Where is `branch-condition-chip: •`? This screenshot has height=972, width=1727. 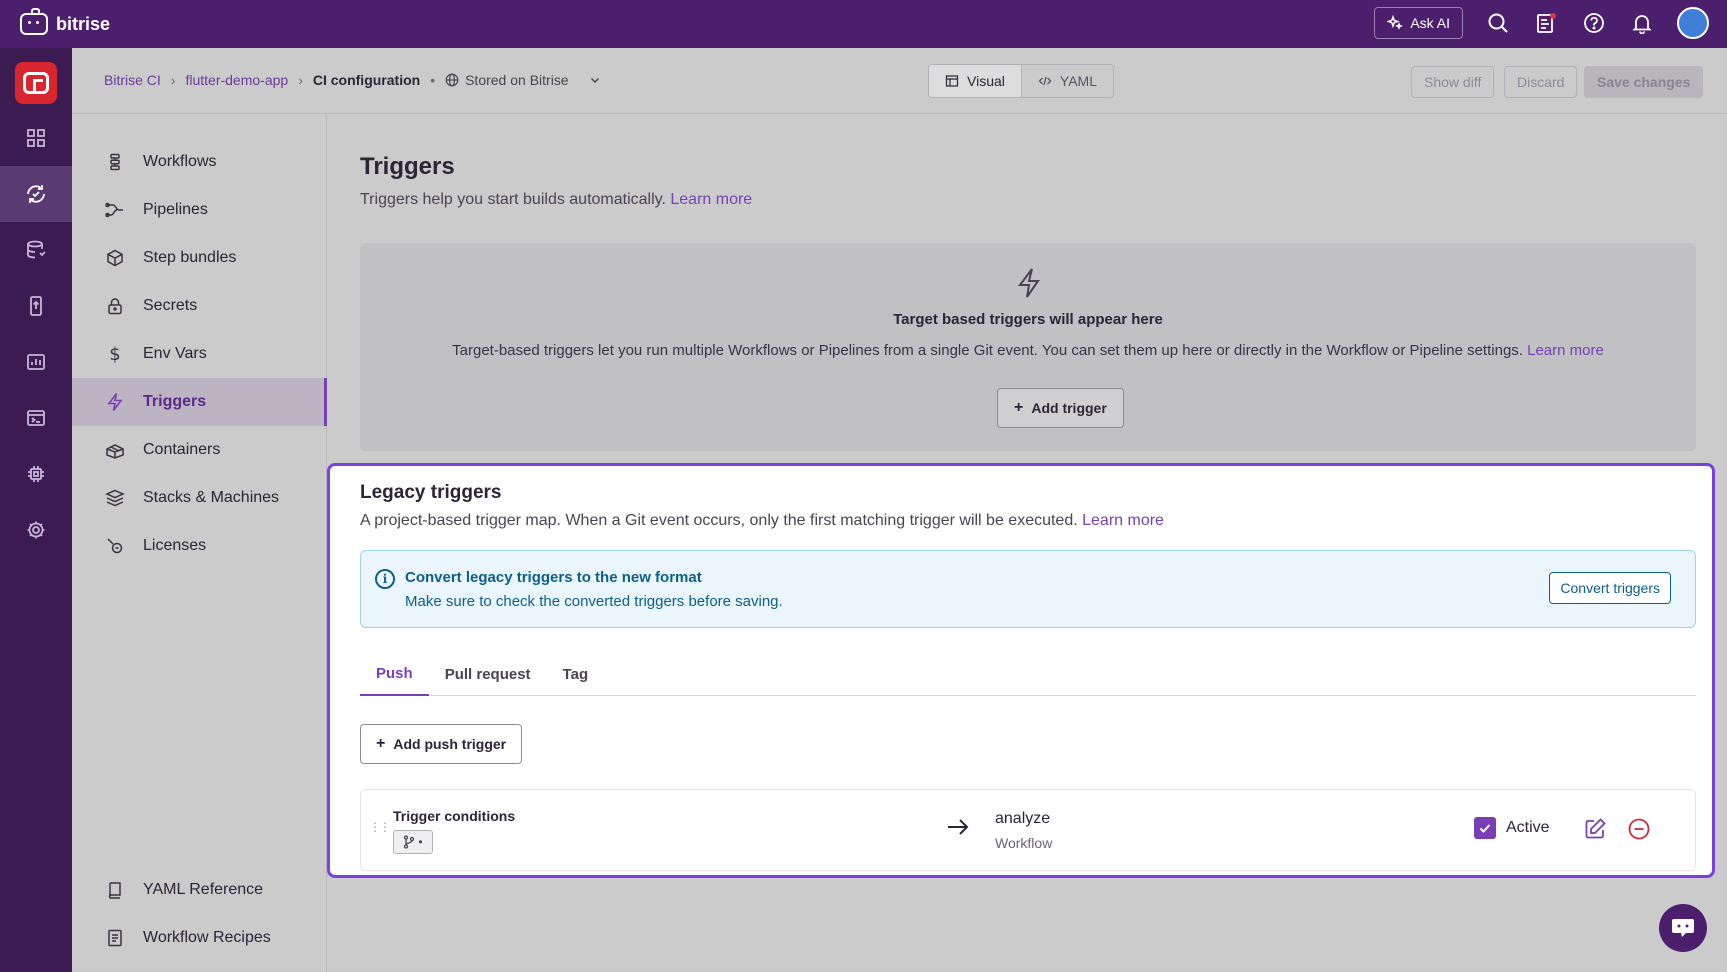
branch-condition-chip: • is located at coordinates (413, 842).